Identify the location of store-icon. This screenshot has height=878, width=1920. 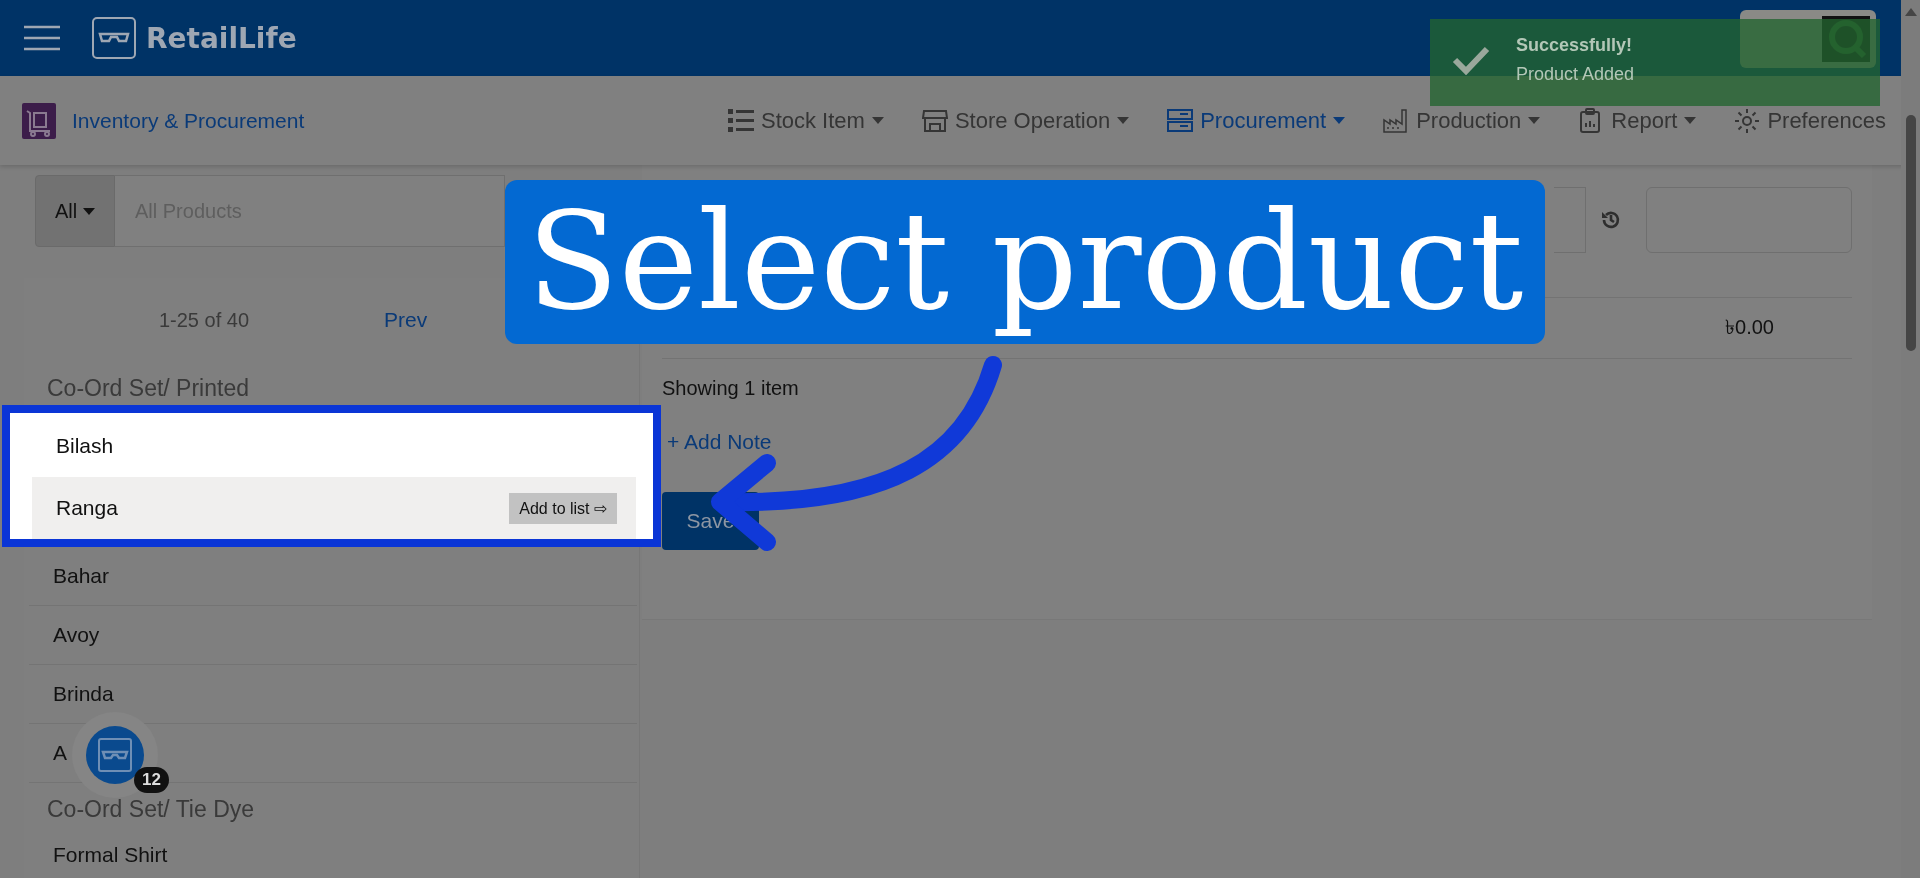
(934, 120).